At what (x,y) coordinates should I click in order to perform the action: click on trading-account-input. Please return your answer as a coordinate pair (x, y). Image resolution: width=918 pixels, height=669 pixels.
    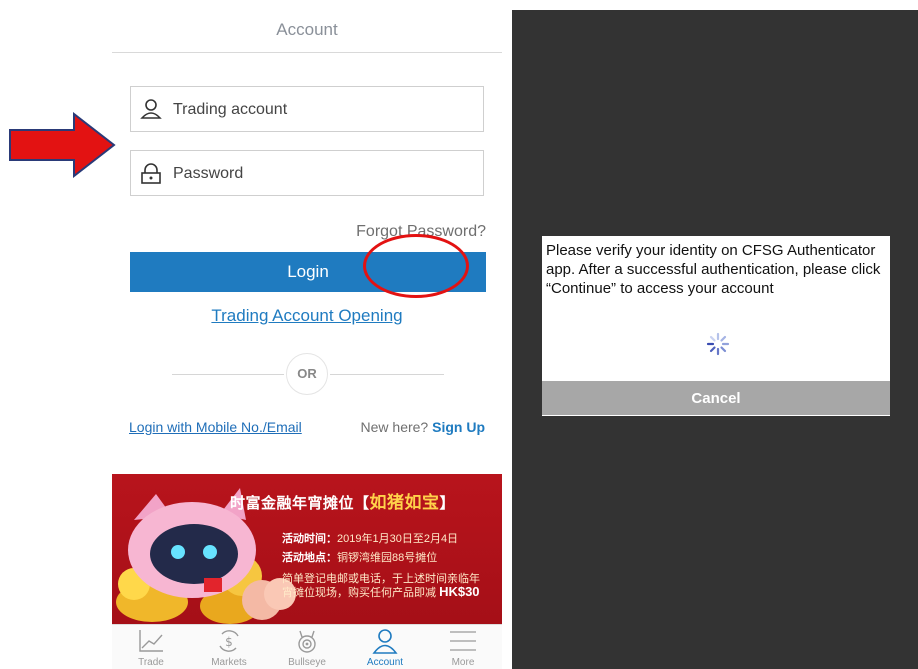
    Looking at the image, I should click on (323, 110).